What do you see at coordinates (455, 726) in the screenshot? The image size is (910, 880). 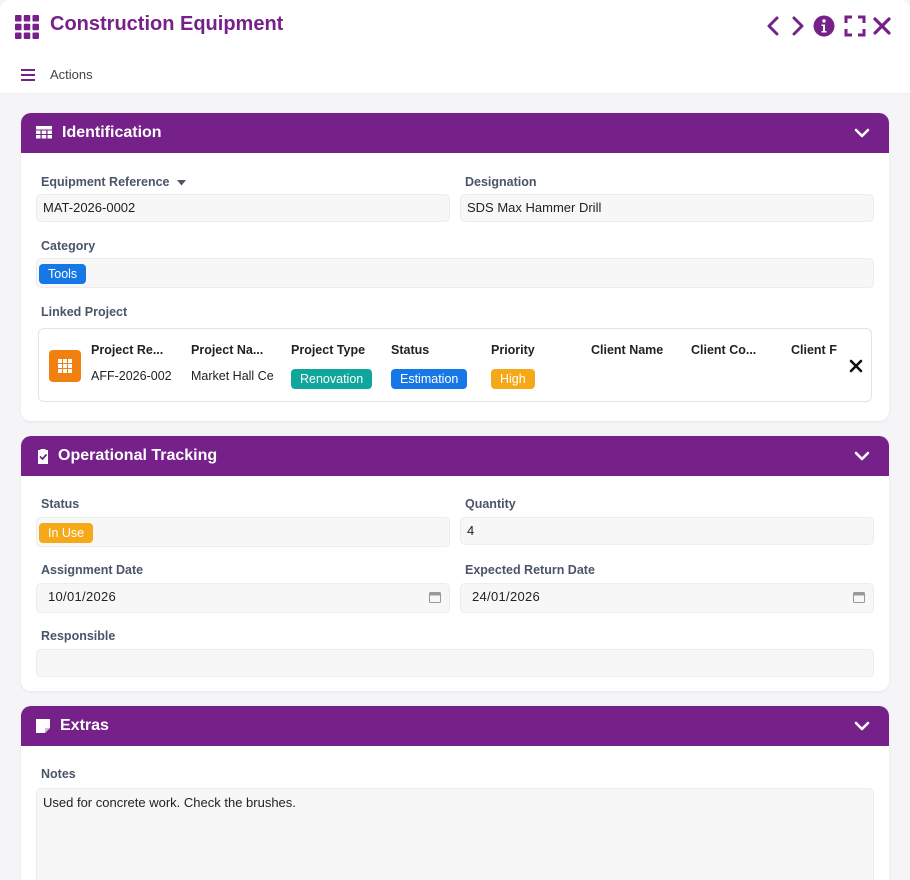 I see `extras-header: Extras` at bounding box center [455, 726].